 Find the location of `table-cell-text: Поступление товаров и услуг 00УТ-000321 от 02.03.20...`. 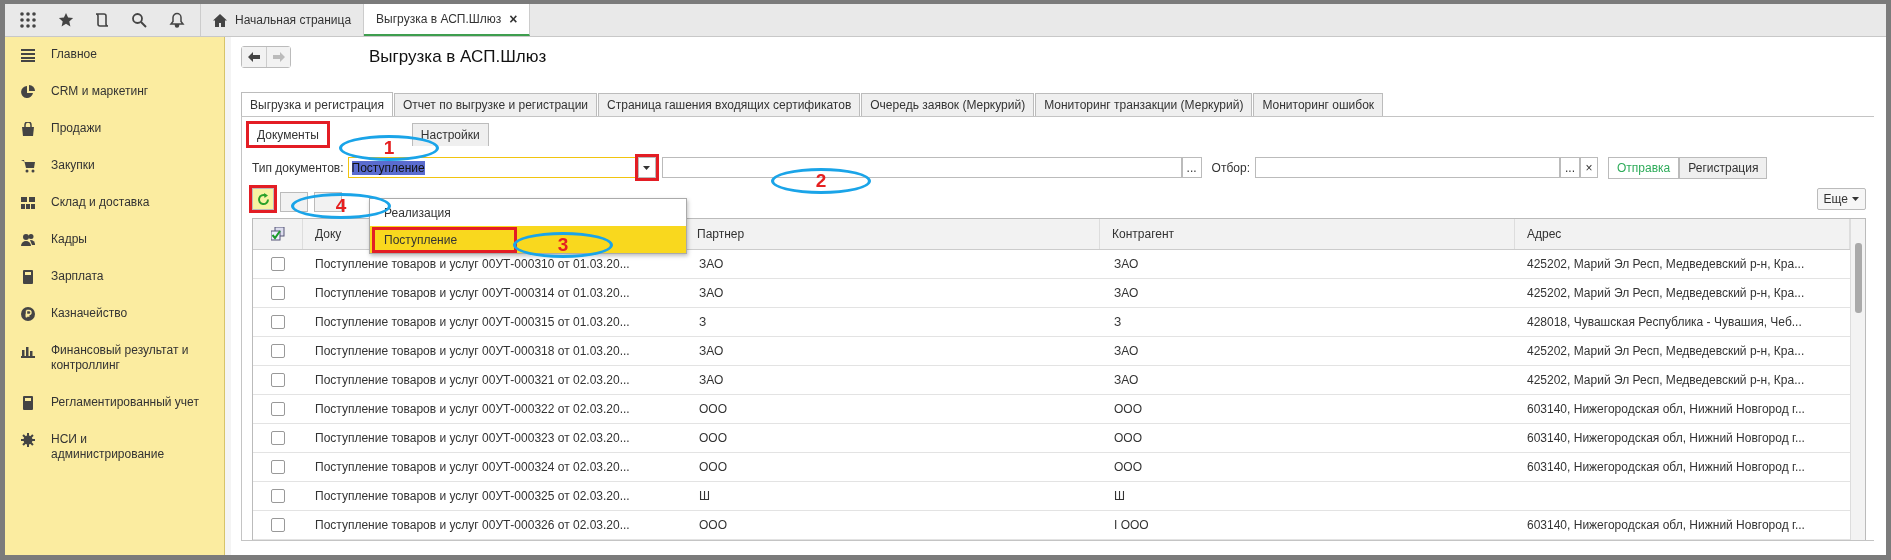

table-cell-text: Поступление товаров и услуг 00УТ-000321 от 02.03.20... is located at coordinates (472, 380).